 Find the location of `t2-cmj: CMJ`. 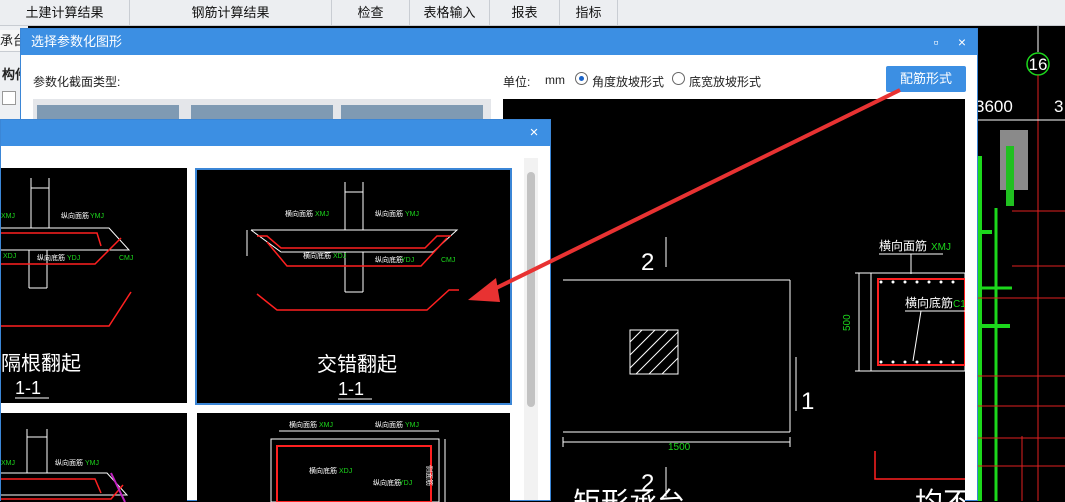

t2-cmj: CMJ is located at coordinates (448, 260).